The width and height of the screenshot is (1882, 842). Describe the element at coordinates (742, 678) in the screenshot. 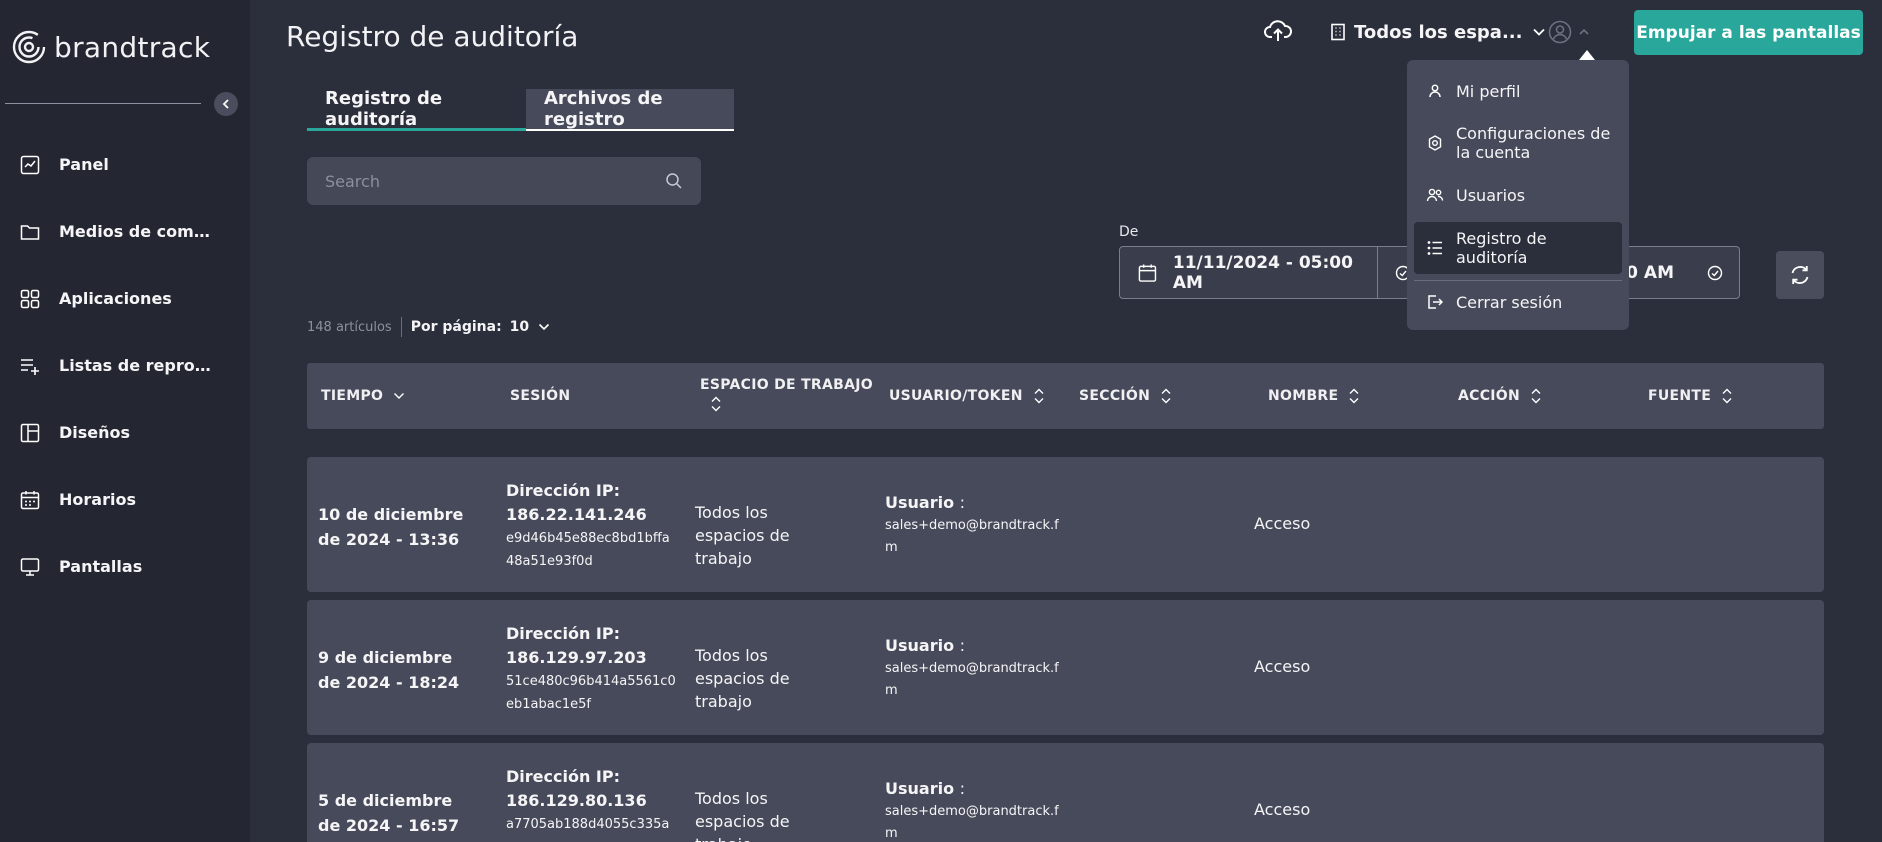

I see `workspace-cell: Todos los espacios de trabajo` at that location.